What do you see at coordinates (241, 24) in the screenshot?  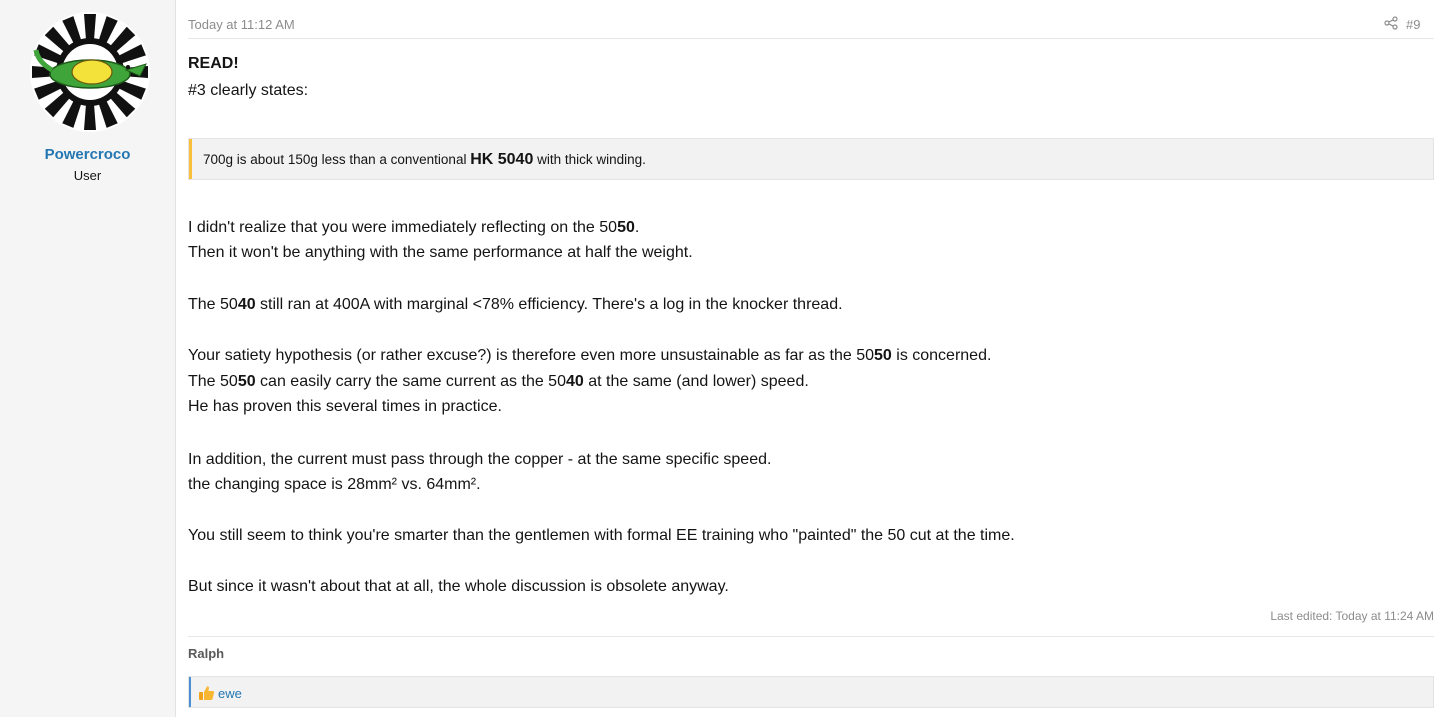 I see `post-date: Today at 11:12 AM` at bounding box center [241, 24].